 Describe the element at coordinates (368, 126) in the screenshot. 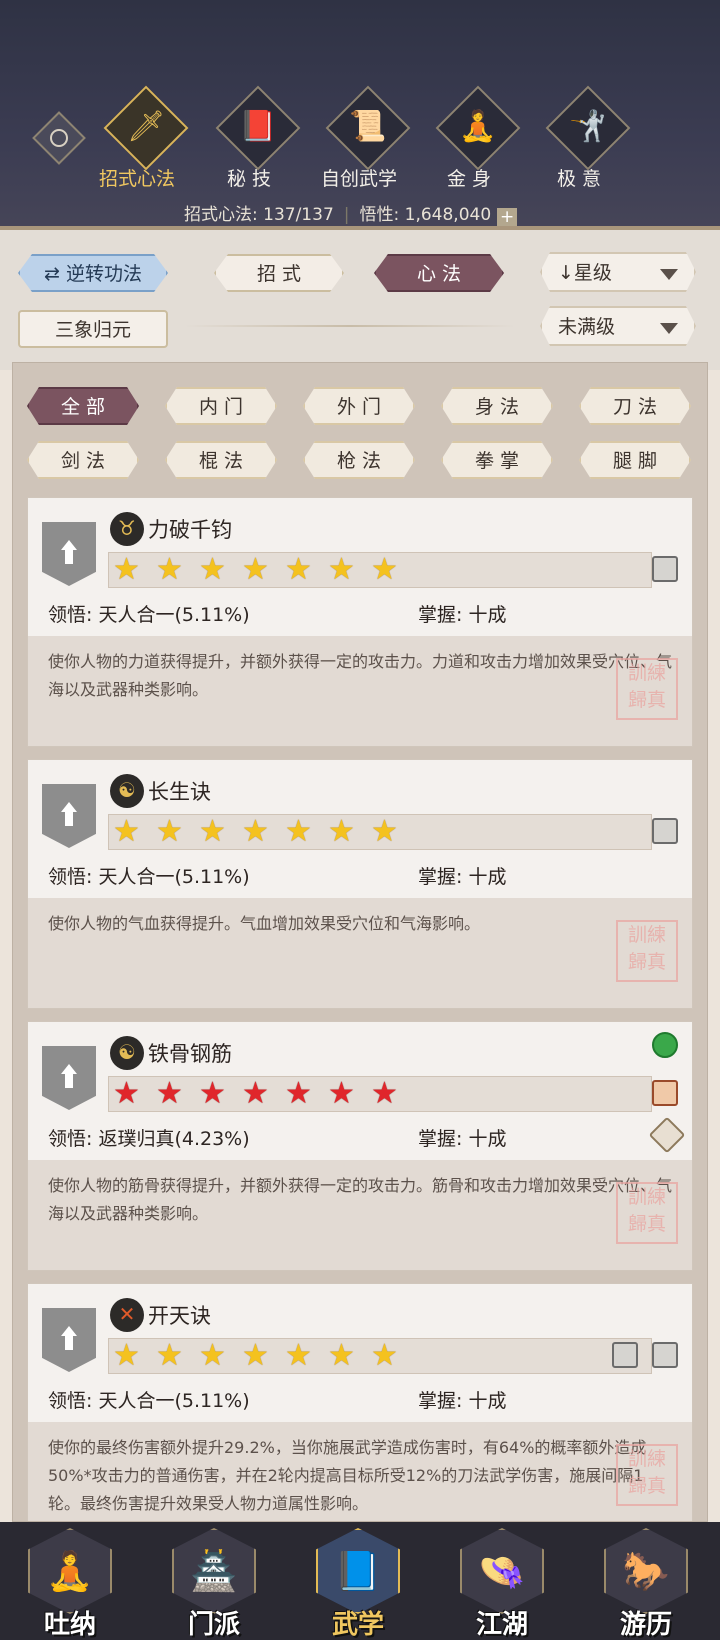

I see `scroll-icon: 📜` at that location.